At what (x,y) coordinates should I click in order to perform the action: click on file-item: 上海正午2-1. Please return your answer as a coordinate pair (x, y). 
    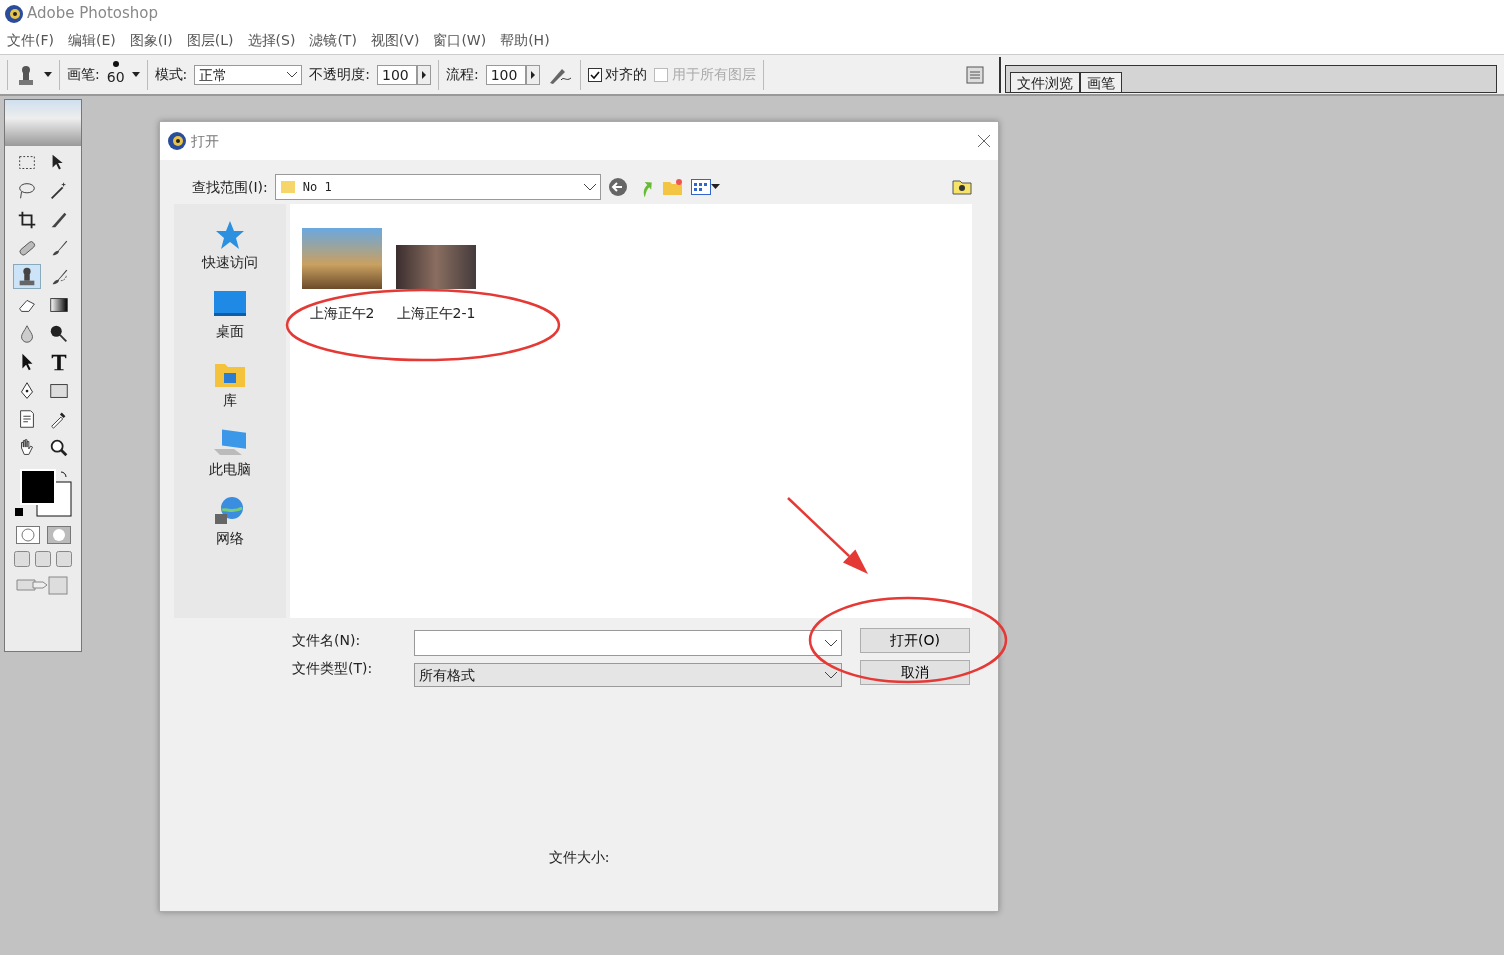
    Looking at the image, I should click on (436, 276).